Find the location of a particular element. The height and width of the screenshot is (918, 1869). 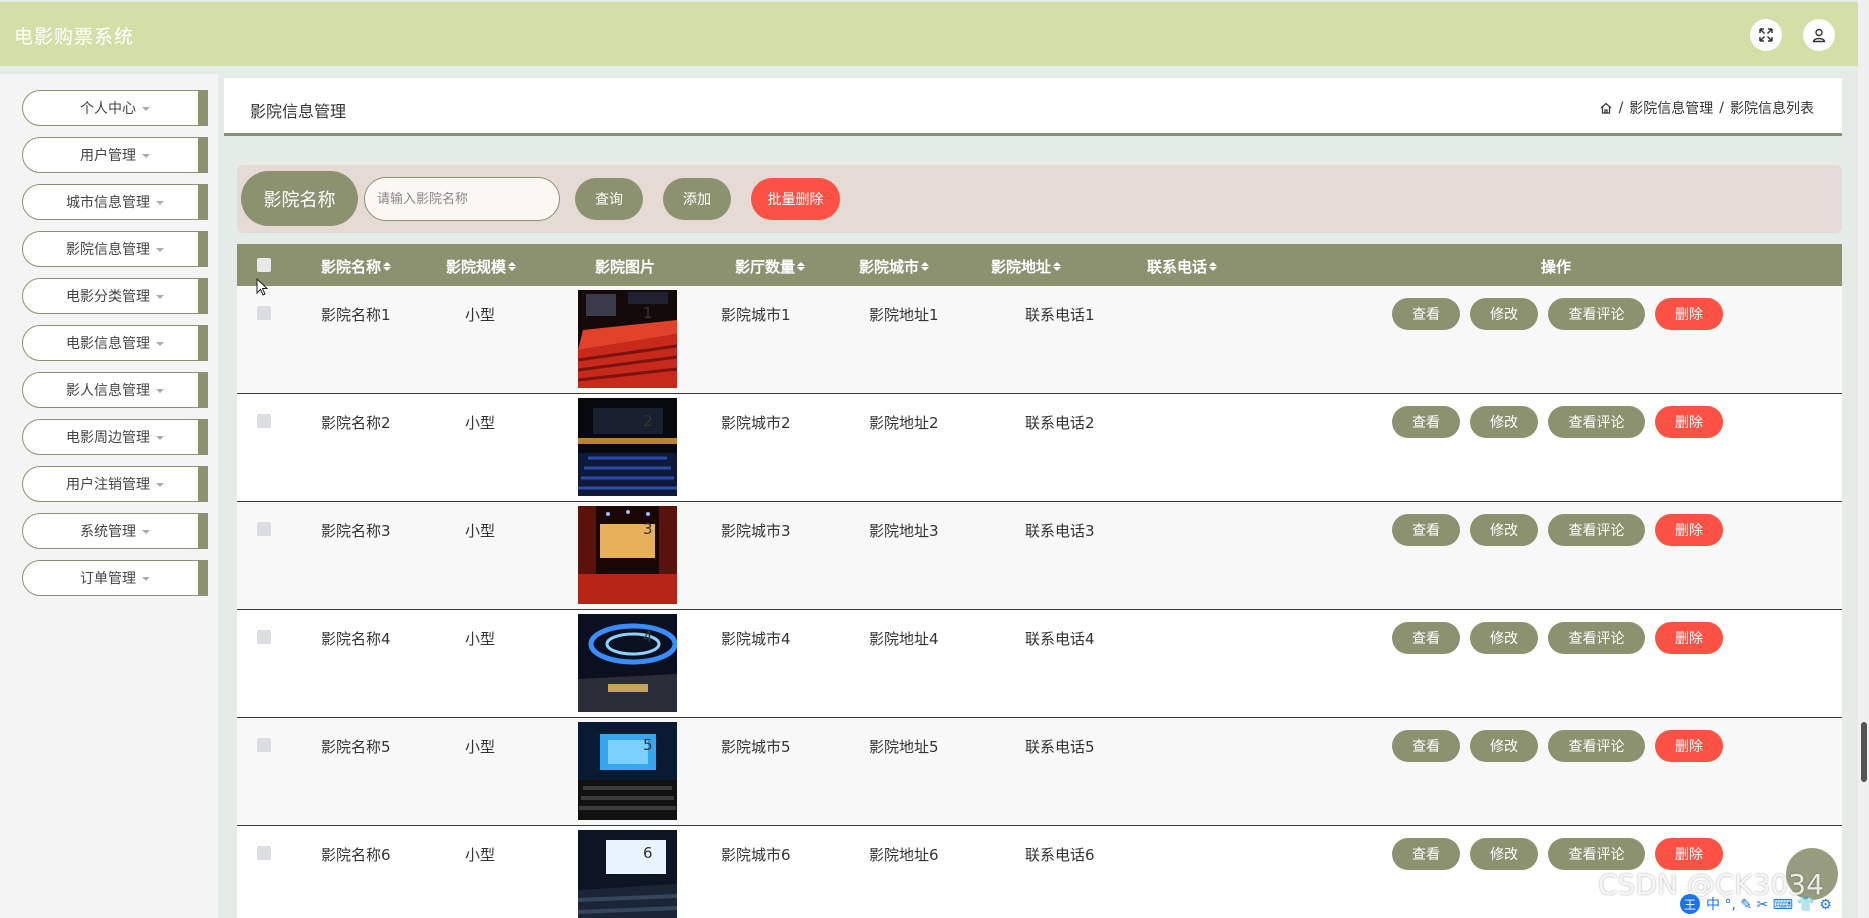

cinema-address-cell: 影院地址4 is located at coordinates (904, 639).